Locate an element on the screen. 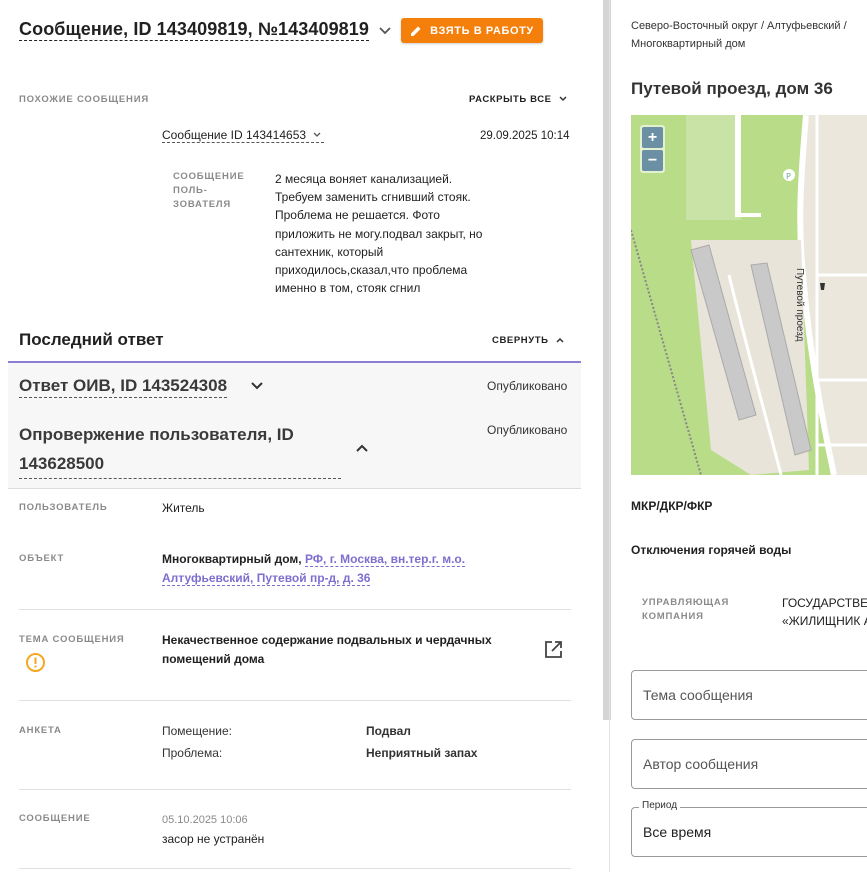 The width and height of the screenshot is (867, 872). message-label: СООБЩЕНИЕ is located at coordinates (55, 818).